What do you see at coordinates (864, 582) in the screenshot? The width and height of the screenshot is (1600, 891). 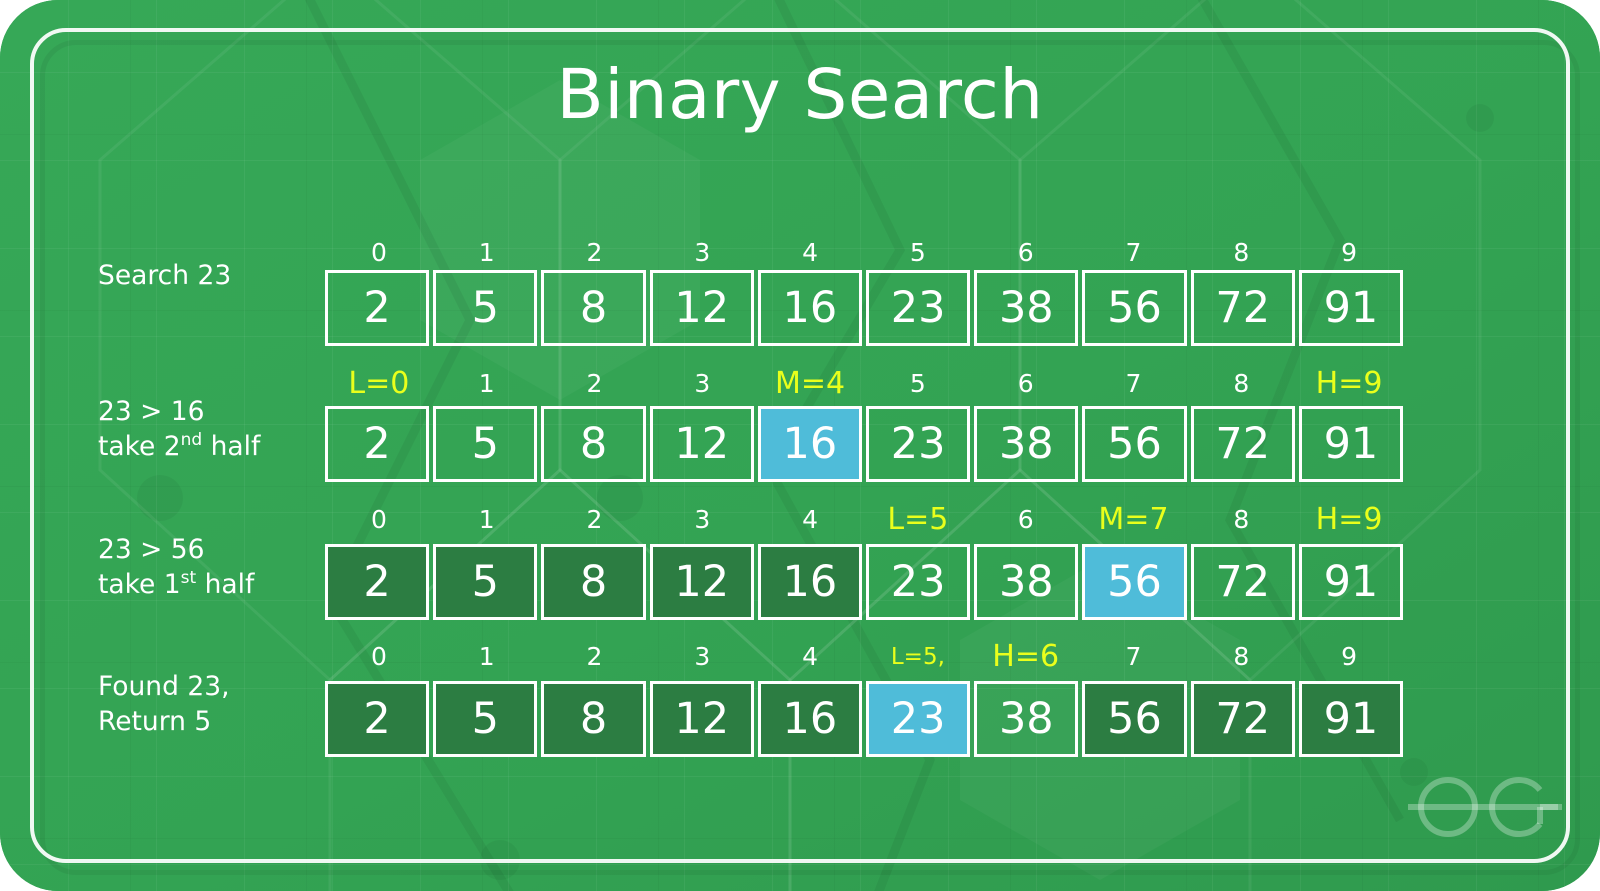 I see `array-row-step-2: 2 5 8 12 16 23 38 56 72 91` at bounding box center [864, 582].